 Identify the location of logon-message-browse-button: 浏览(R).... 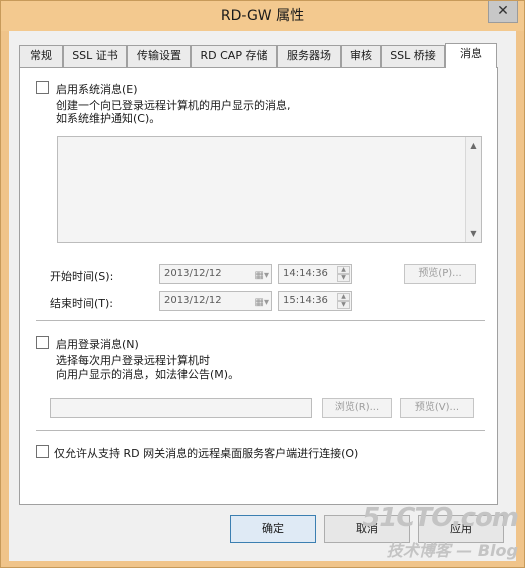
(357, 408).